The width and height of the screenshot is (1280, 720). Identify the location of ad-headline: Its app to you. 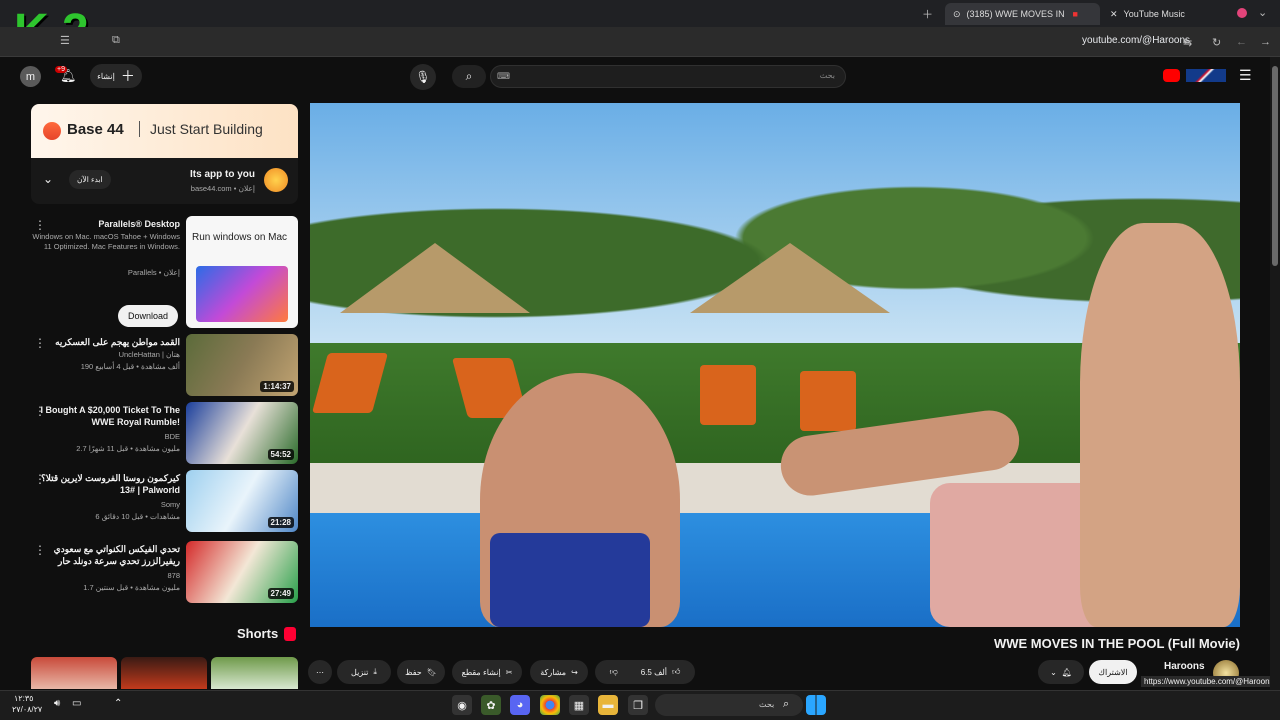
(222, 174).